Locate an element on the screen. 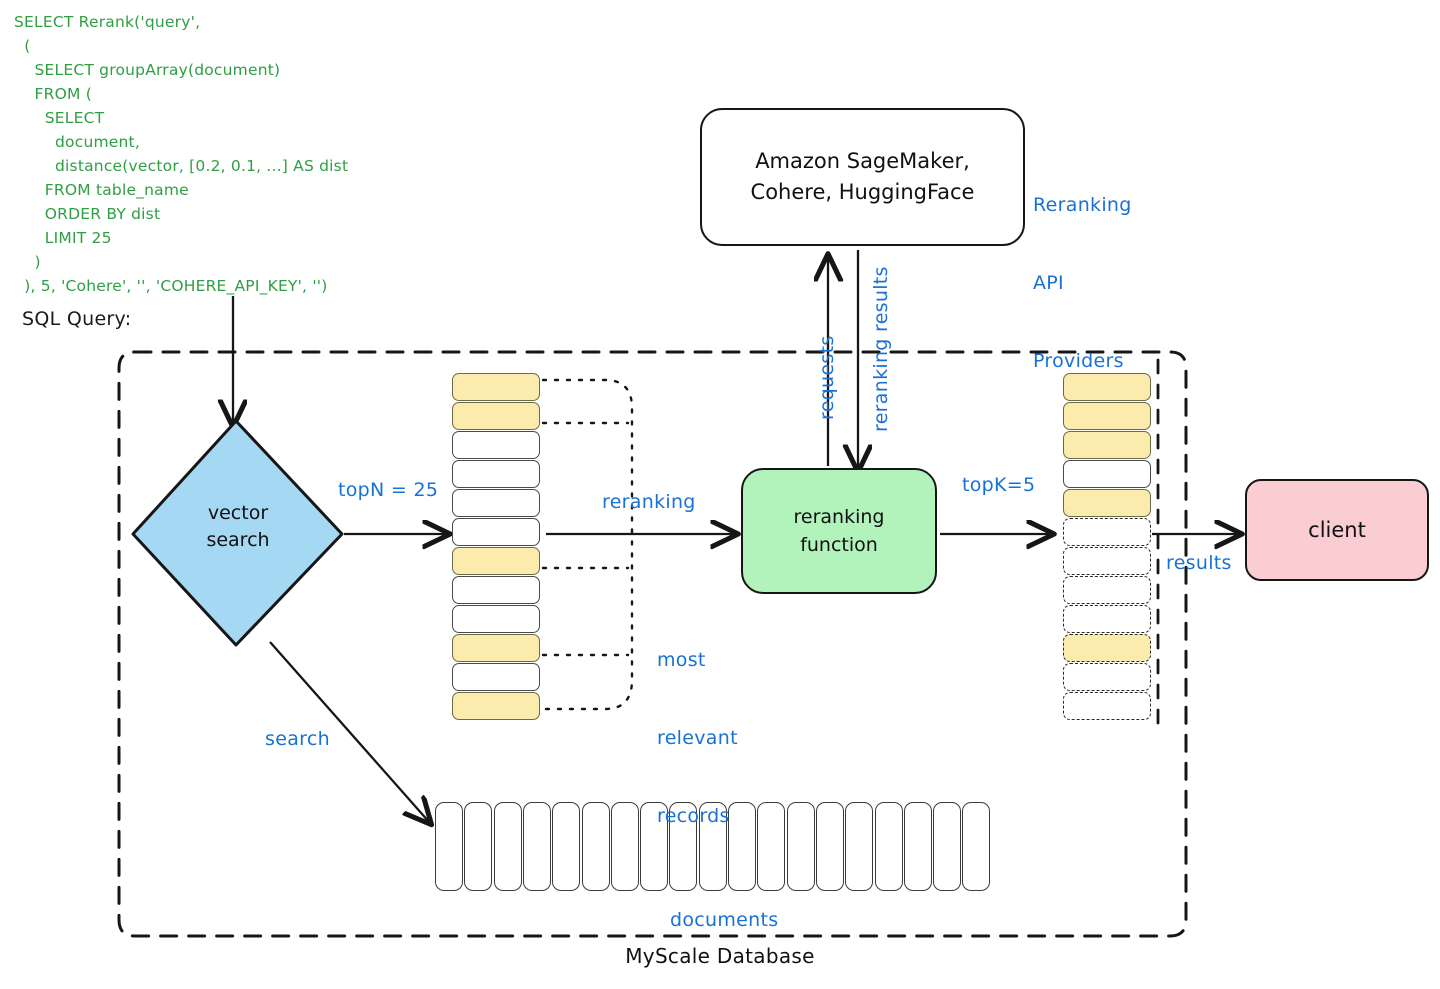  api-providers-line-1: Amazon SageMaker, is located at coordinates (862, 161).